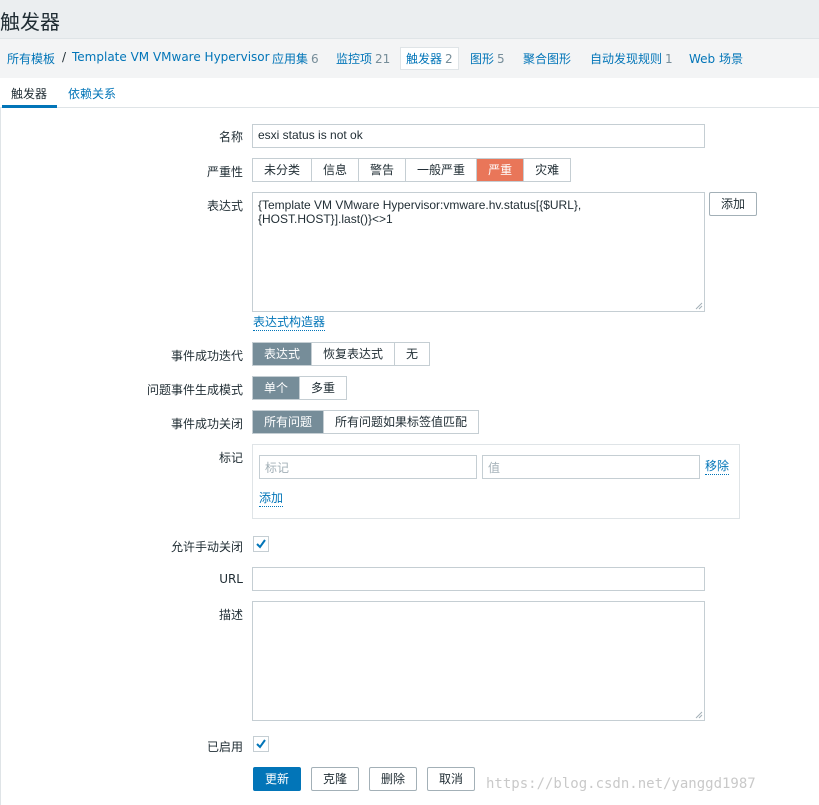 This screenshot has height=805, width=819. I want to click on ok-event-none: 无, so click(412, 354).